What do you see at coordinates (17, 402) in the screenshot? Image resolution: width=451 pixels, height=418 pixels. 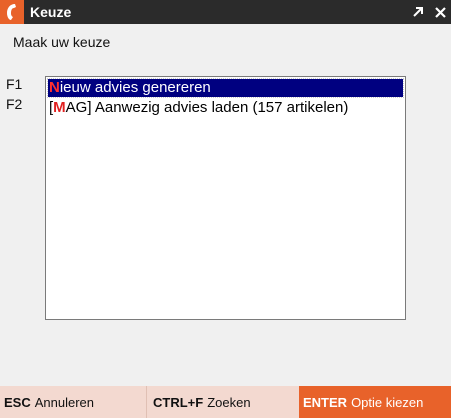 I see `cancel-key: ESC` at bounding box center [17, 402].